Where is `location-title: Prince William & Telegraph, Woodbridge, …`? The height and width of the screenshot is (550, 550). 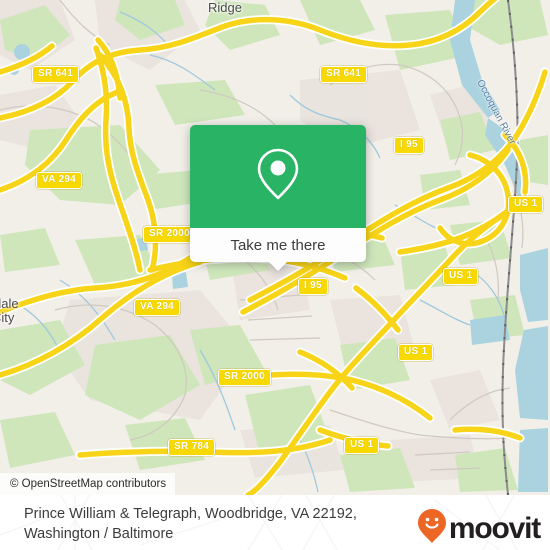
location-title: Prince William & Telegraph, Woodbridge, … is located at coordinates (204, 524).